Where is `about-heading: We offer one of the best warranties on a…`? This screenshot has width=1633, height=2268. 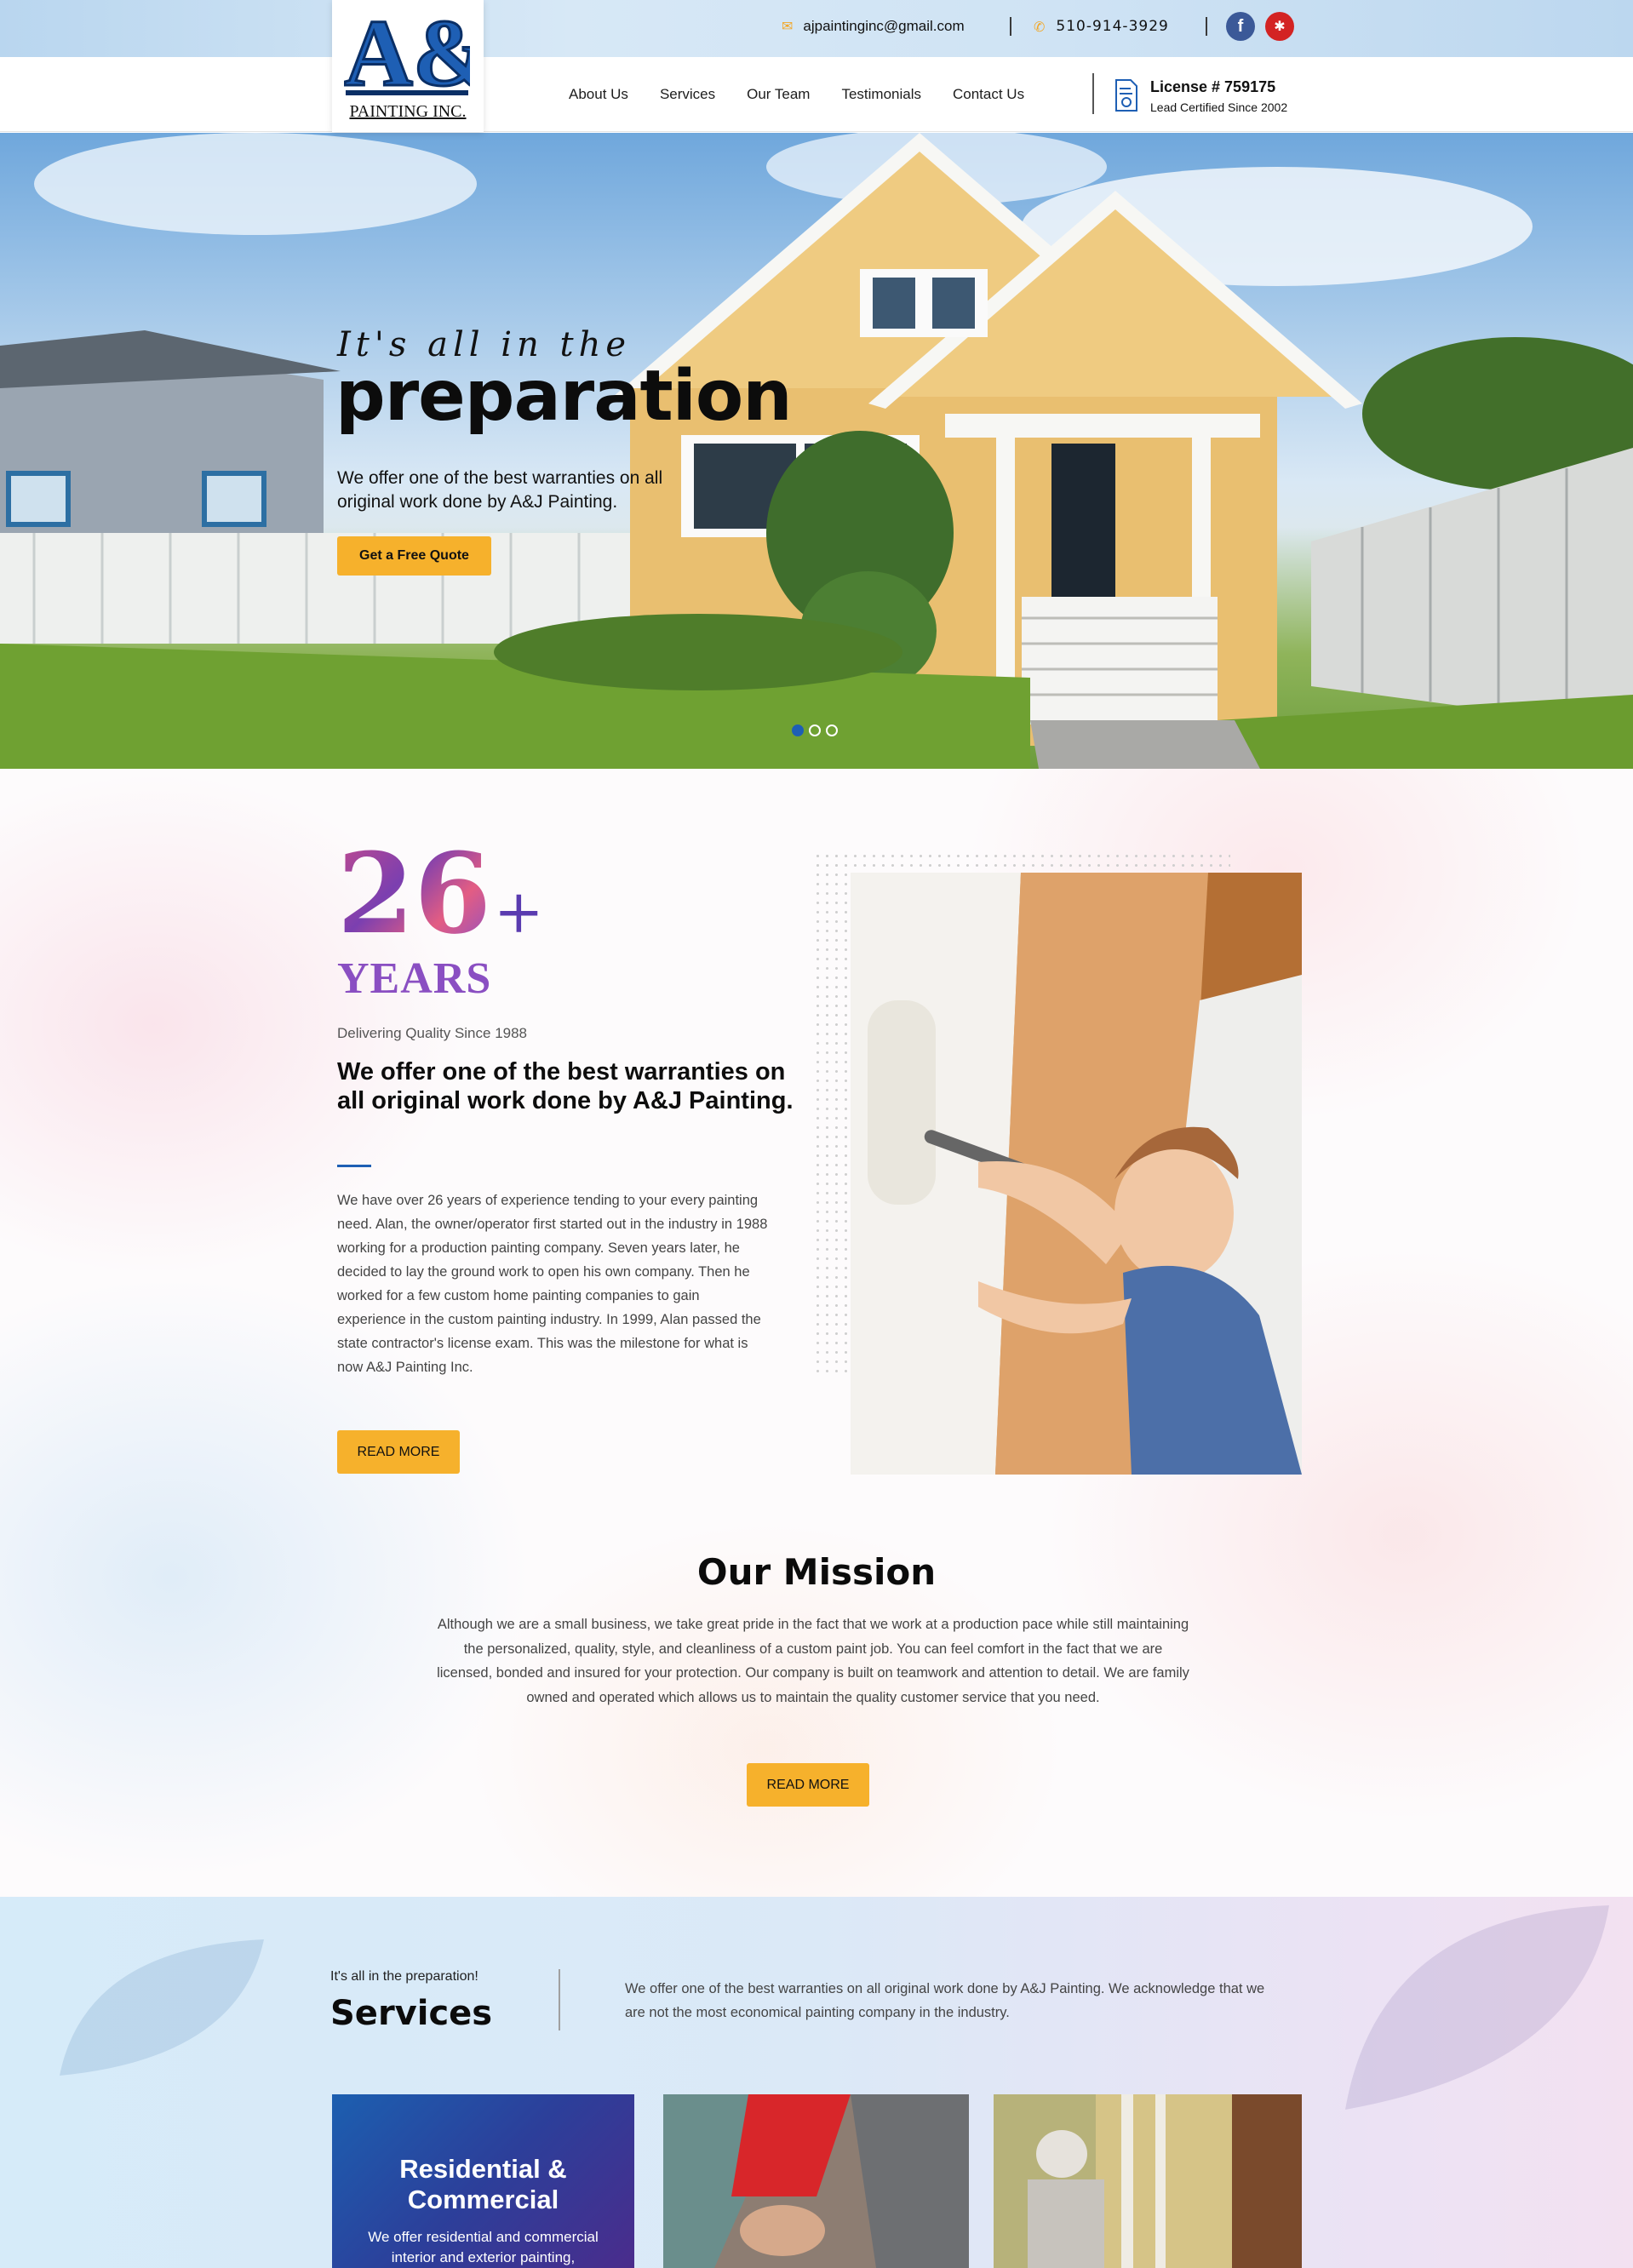 about-heading: We offer one of the best warranties on a… is located at coordinates (565, 1086).